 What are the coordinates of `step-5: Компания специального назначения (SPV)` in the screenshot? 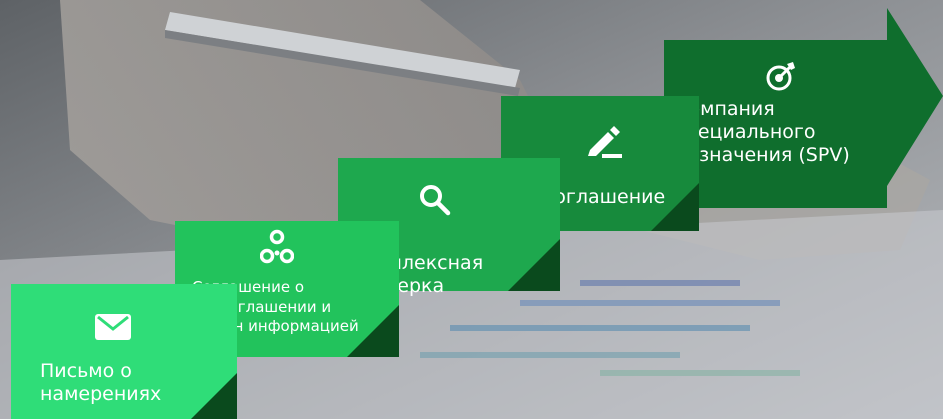 It's located at (803, 108).